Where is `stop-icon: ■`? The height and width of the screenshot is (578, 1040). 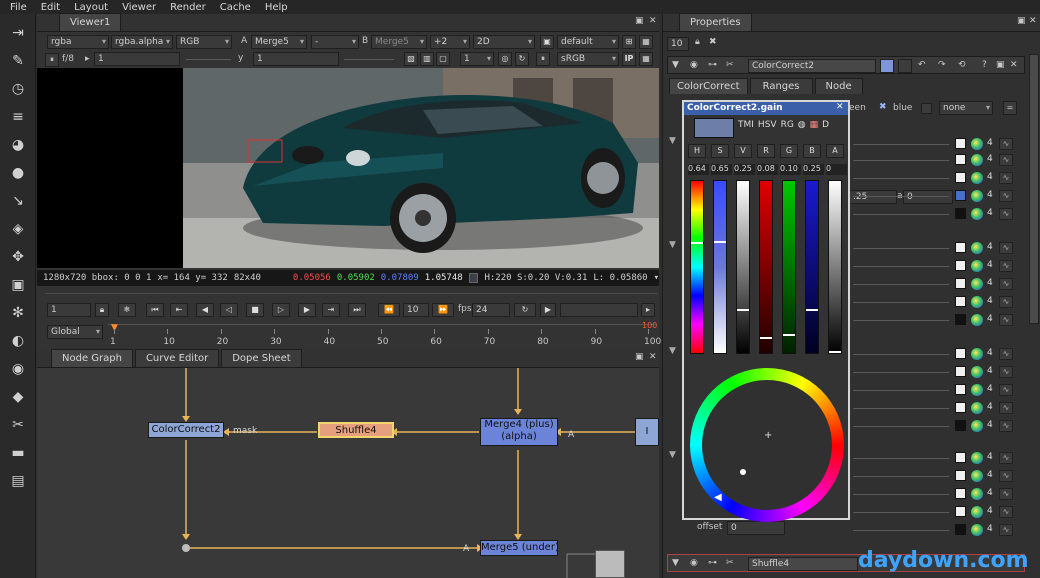
stop-icon: ■ is located at coordinates (255, 310).